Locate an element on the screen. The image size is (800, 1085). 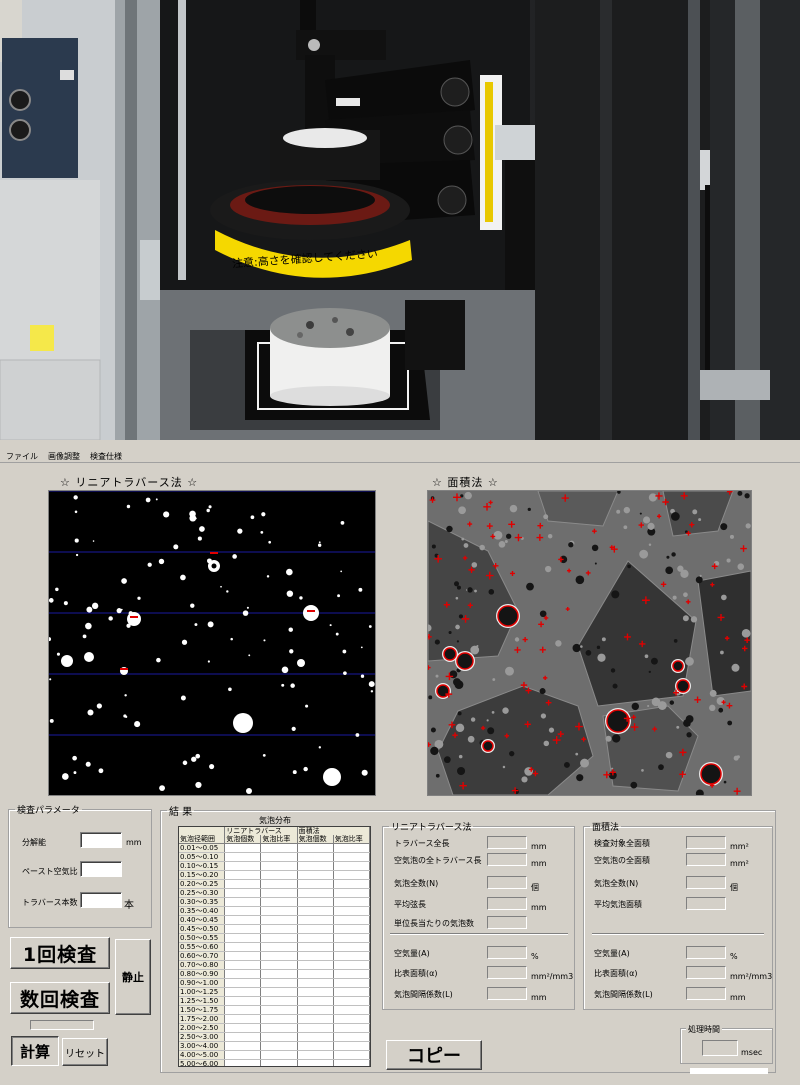
reset-button: リセット is located at coordinates (85, 1052).